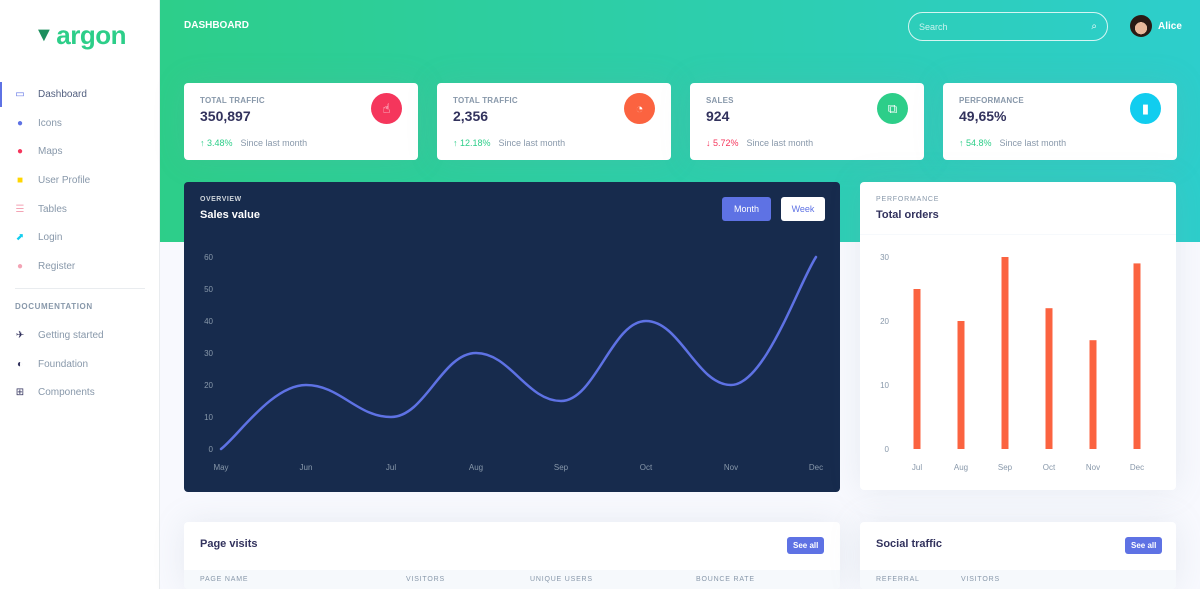  What do you see at coordinates (806, 545) in the screenshot?
I see `page-visits-see-all-button: See all` at bounding box center [806, 545].